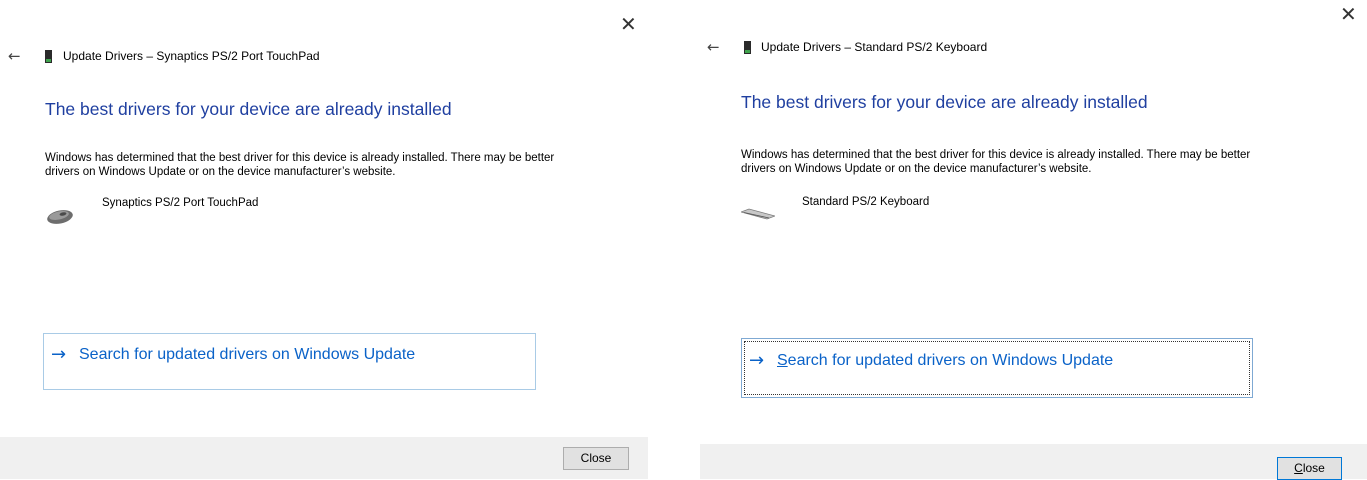 The image size is (1367, 480). Describe the element at coordinates (60, 217) in the screenshot. I see `touchpad-icon` at that location.